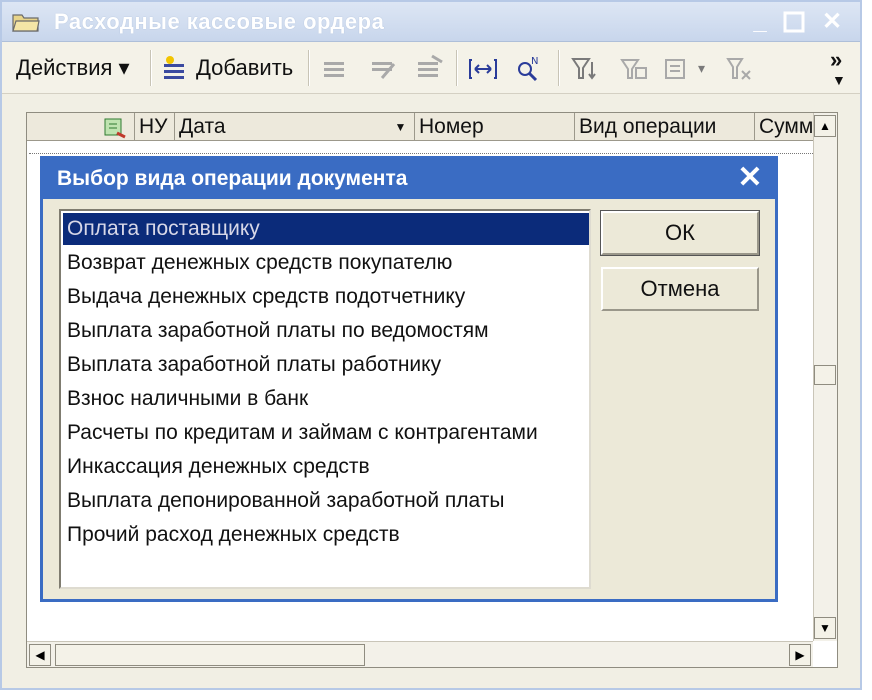  I want to click on column-header-date: Дата, so click(295, 127).